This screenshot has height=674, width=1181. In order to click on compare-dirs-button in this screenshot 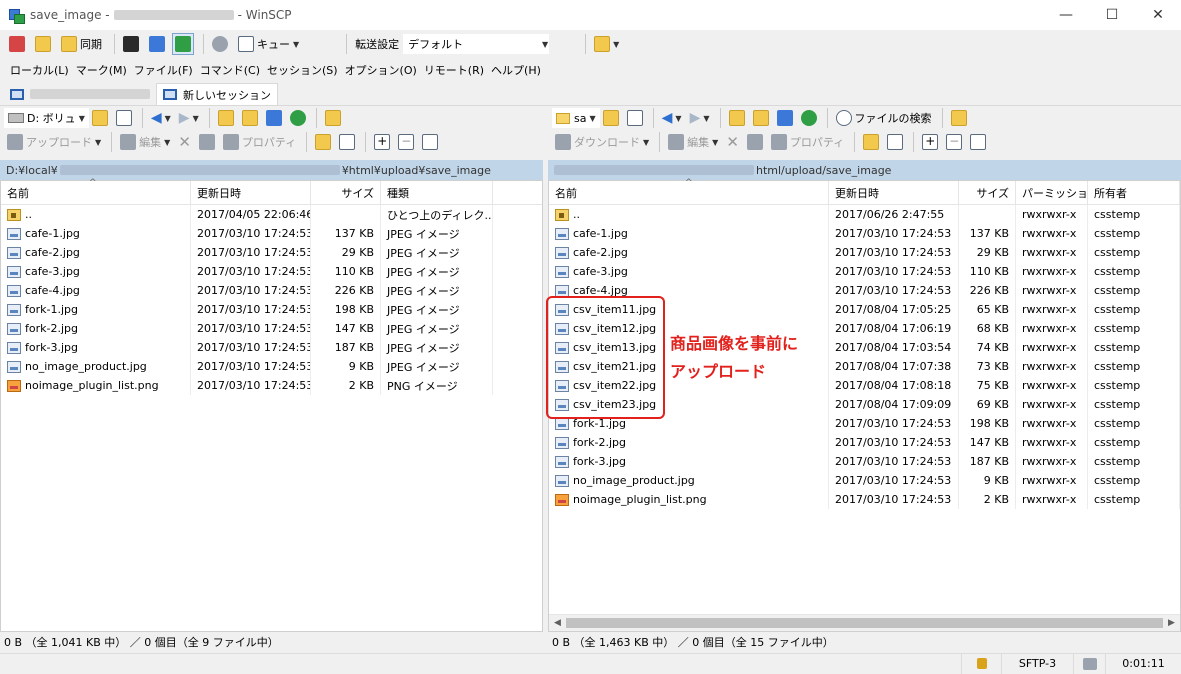, I will do `click(17, 44)`.